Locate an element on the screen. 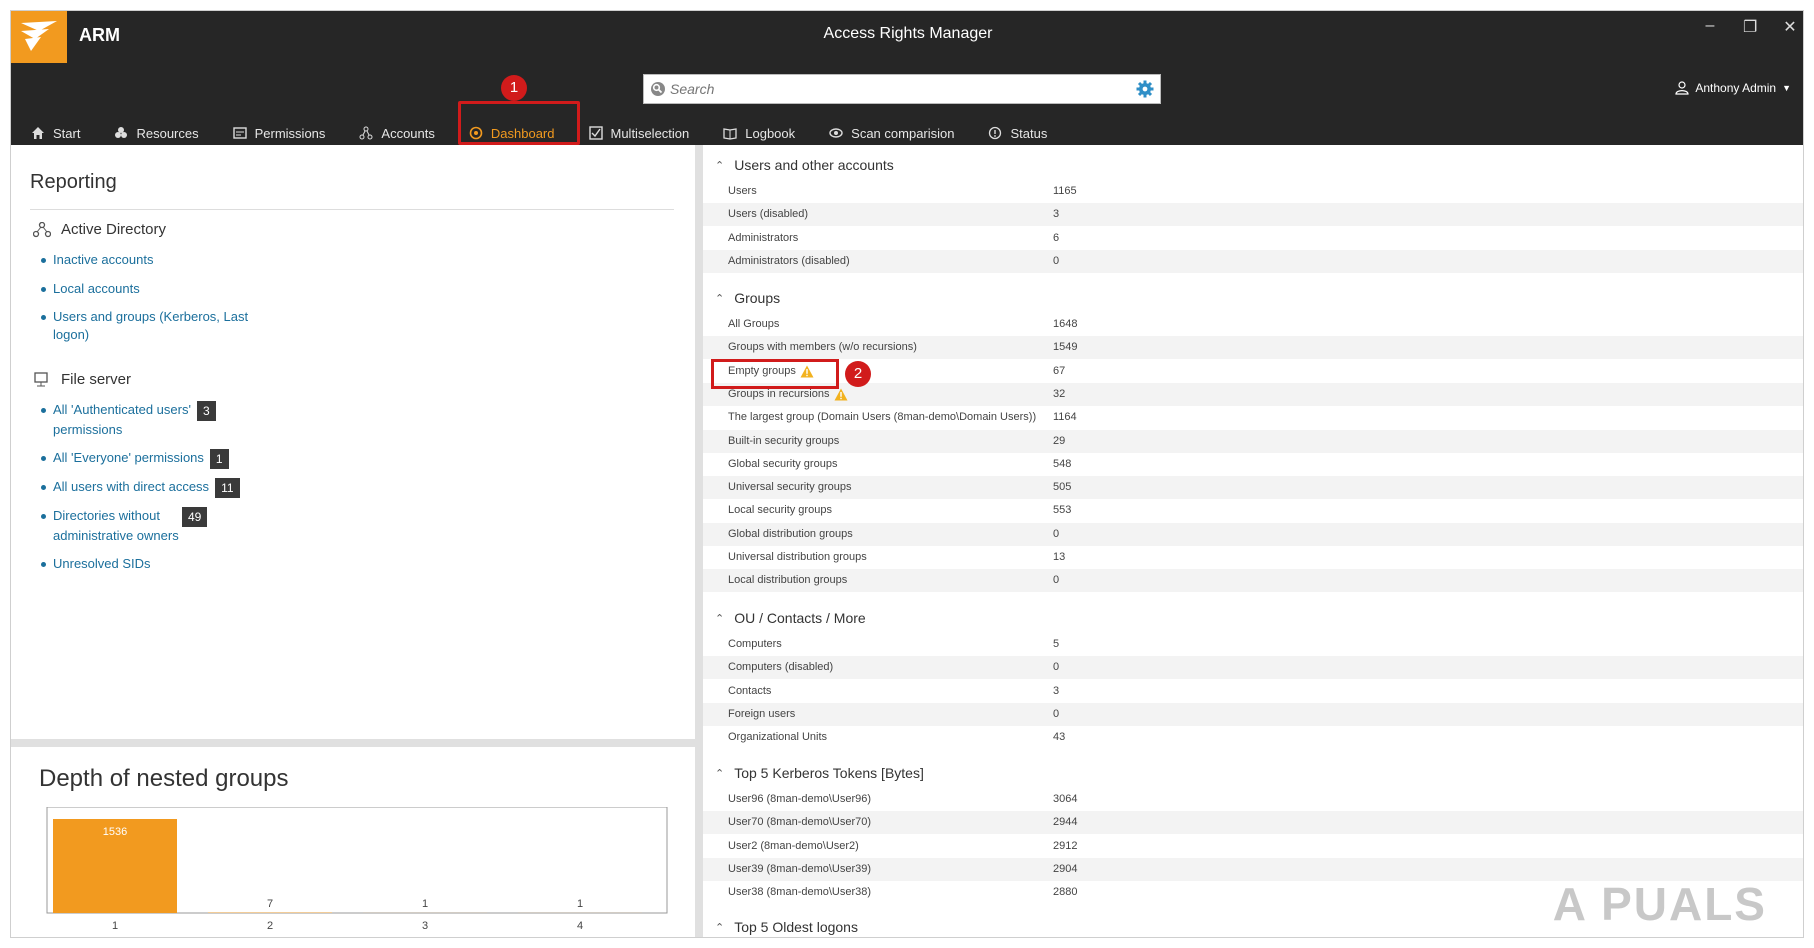  nav-scan-comparison: Scan comparision is located at coordinates (891, 133).